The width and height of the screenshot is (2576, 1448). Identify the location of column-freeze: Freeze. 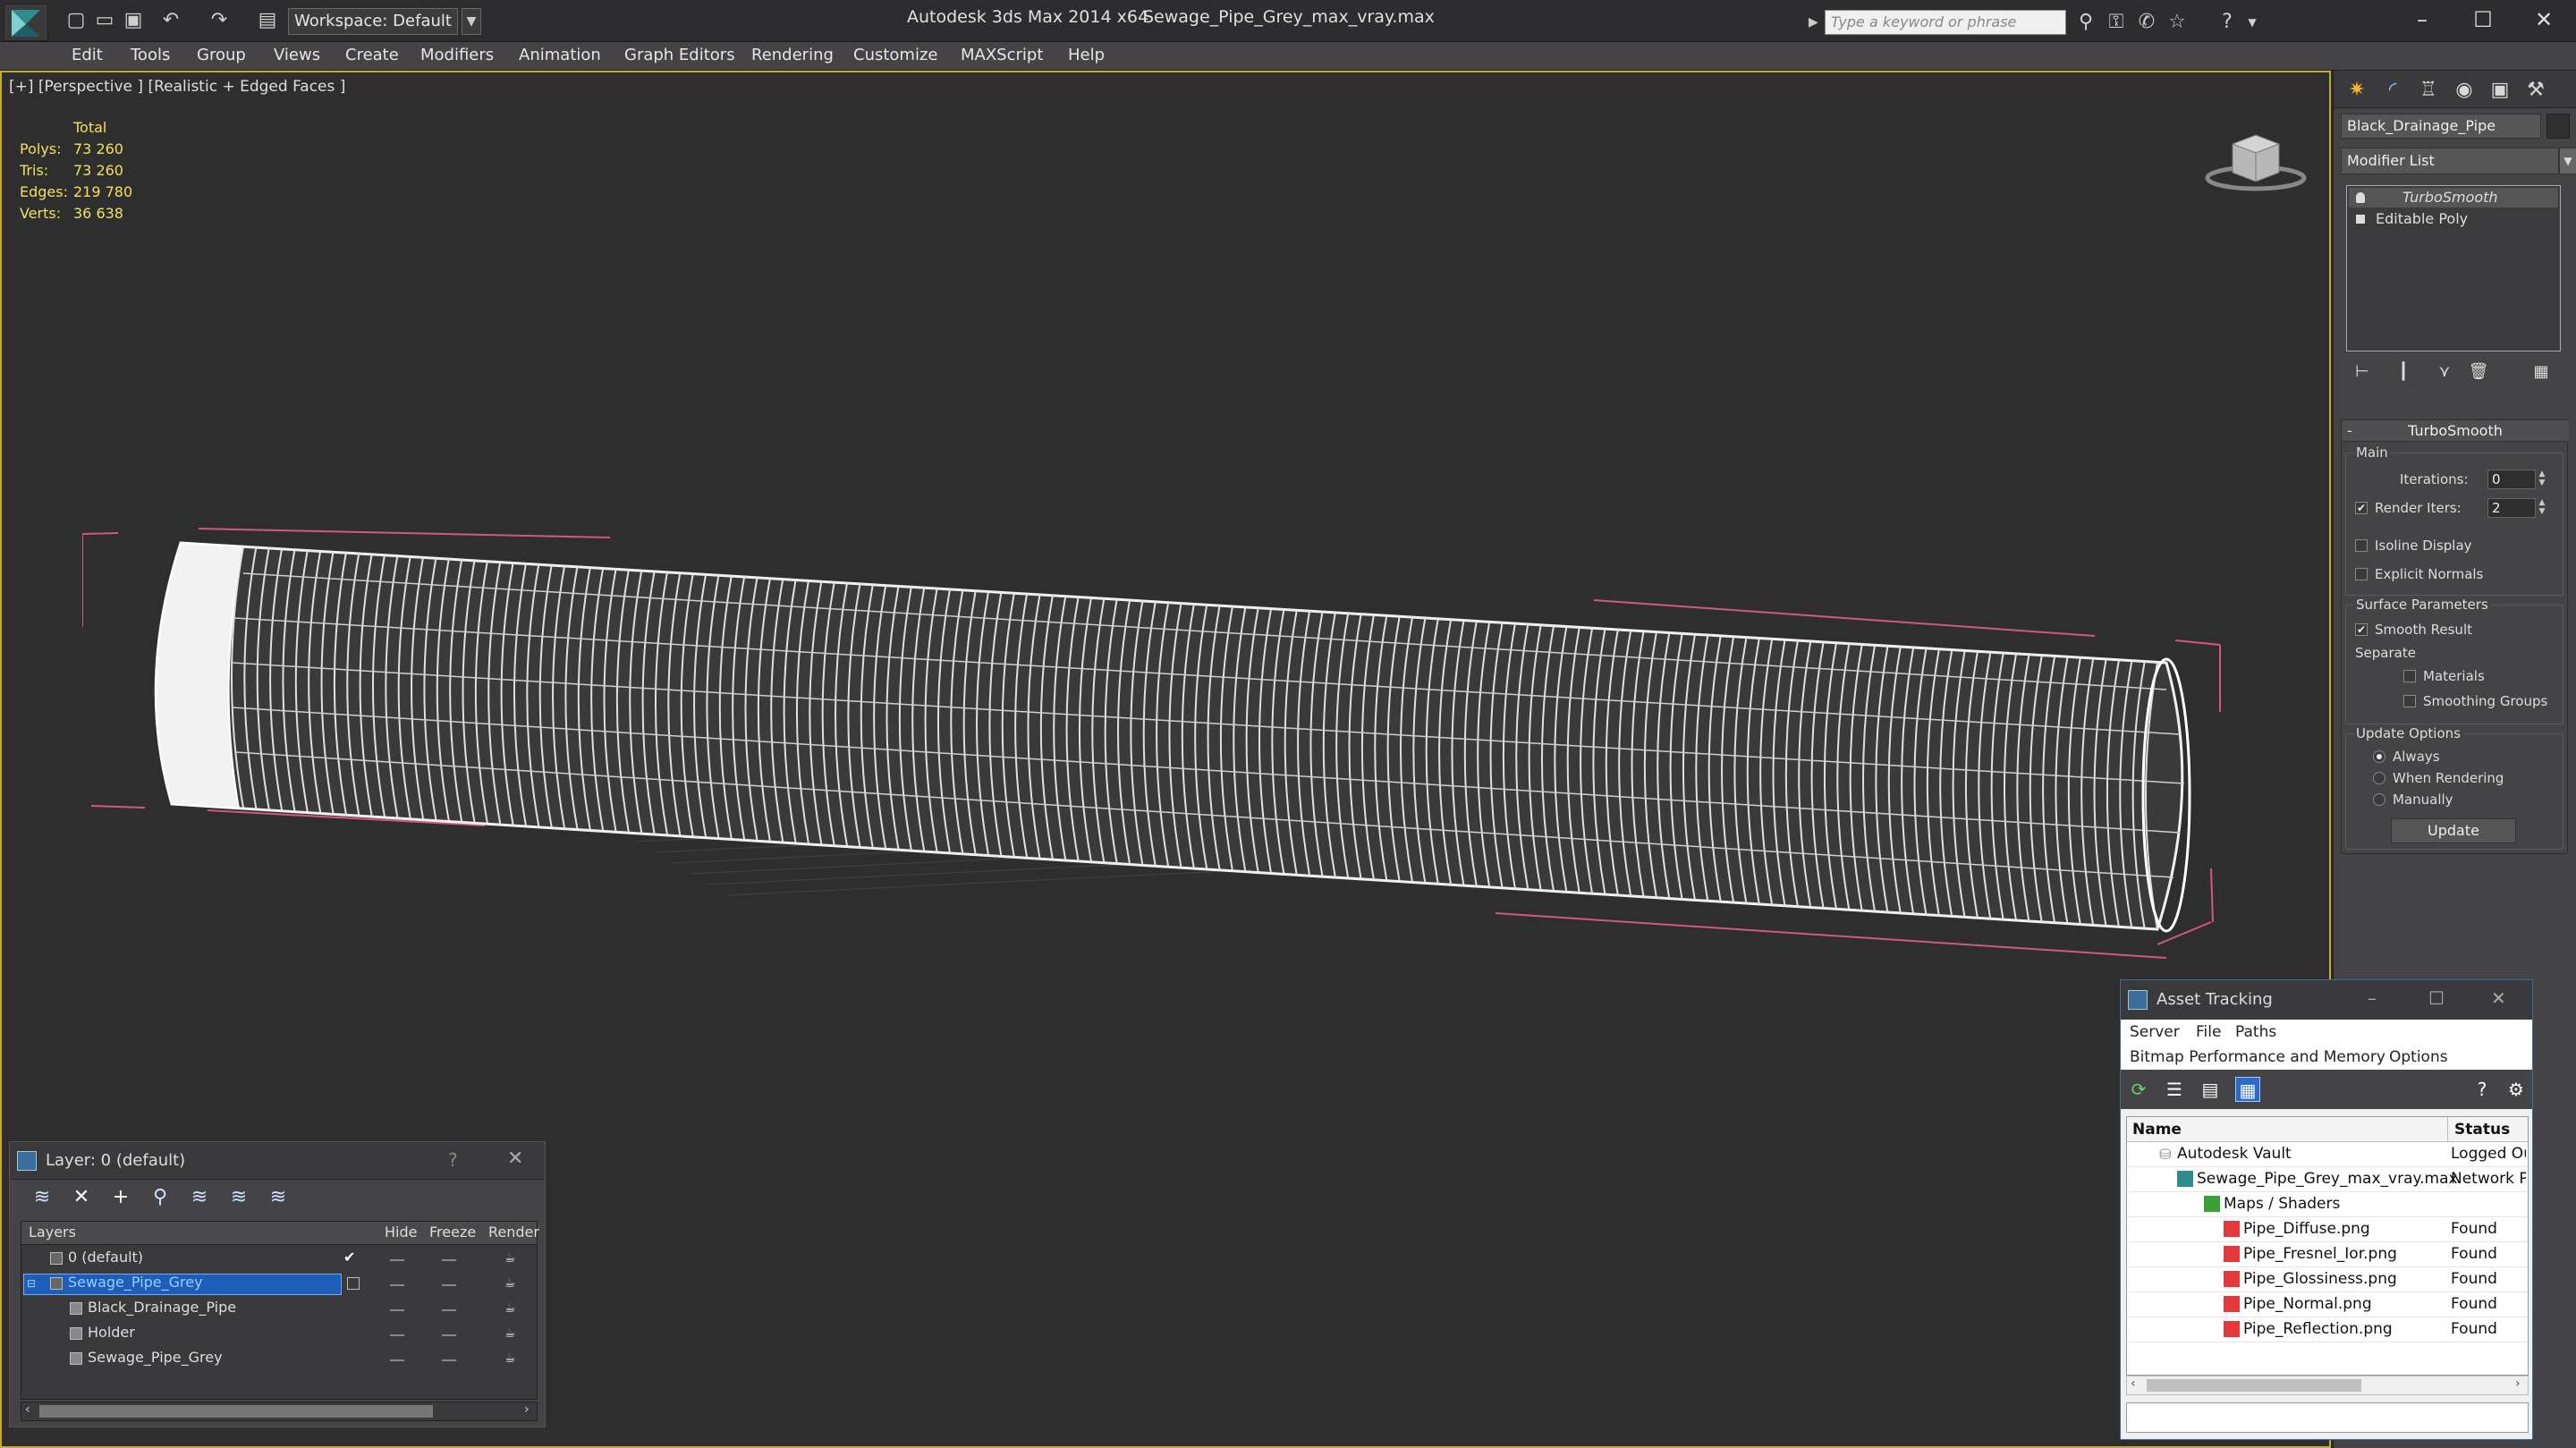
(452, 1232).